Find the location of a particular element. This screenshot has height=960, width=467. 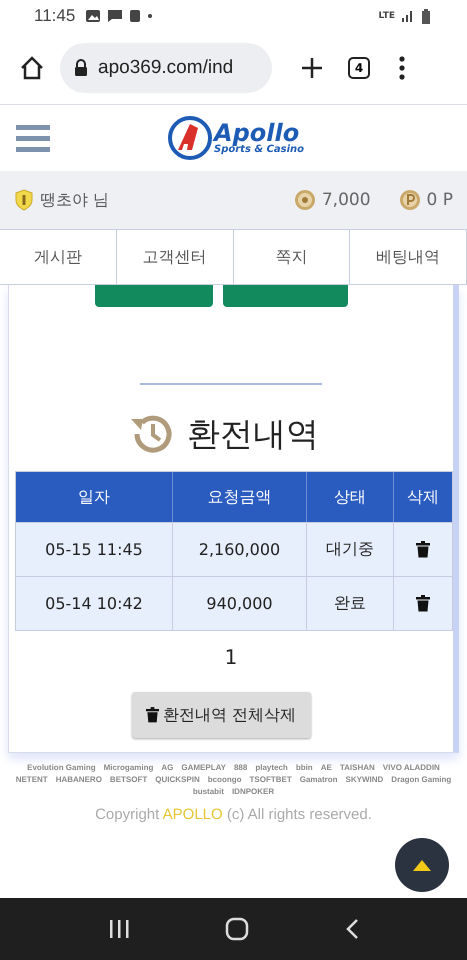

provider-logo: Microgaming is located at coordinates (129, 767).